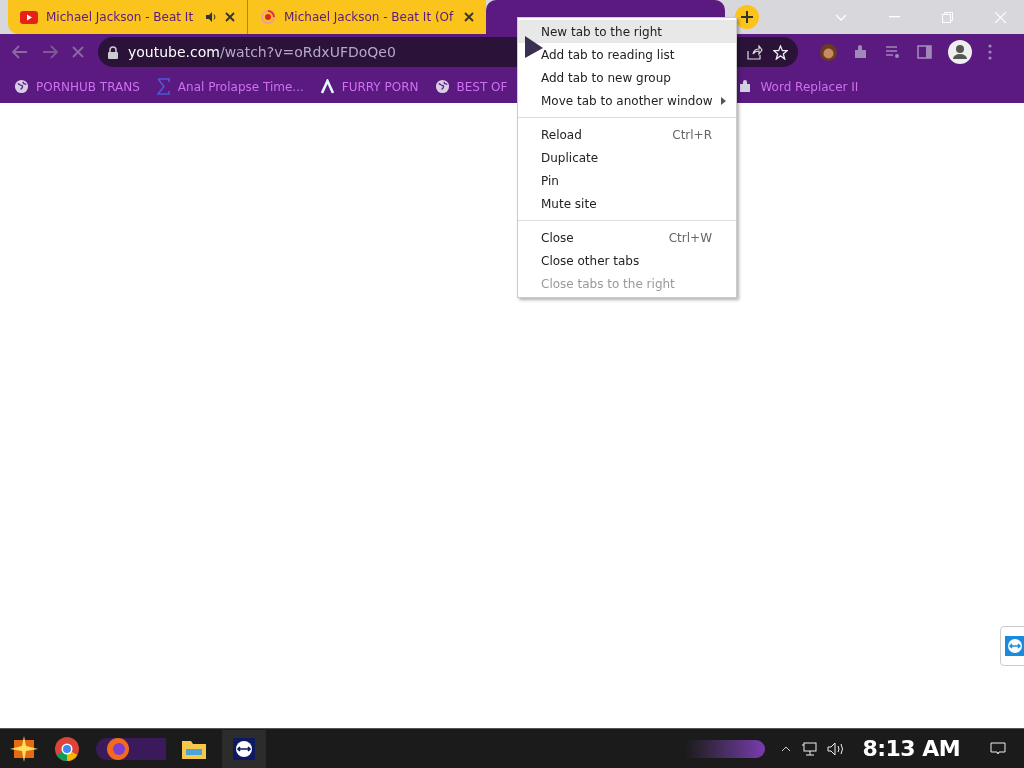 This screenshot has height=768, width=1024. I want to click on start-icon, so click(24, 748).